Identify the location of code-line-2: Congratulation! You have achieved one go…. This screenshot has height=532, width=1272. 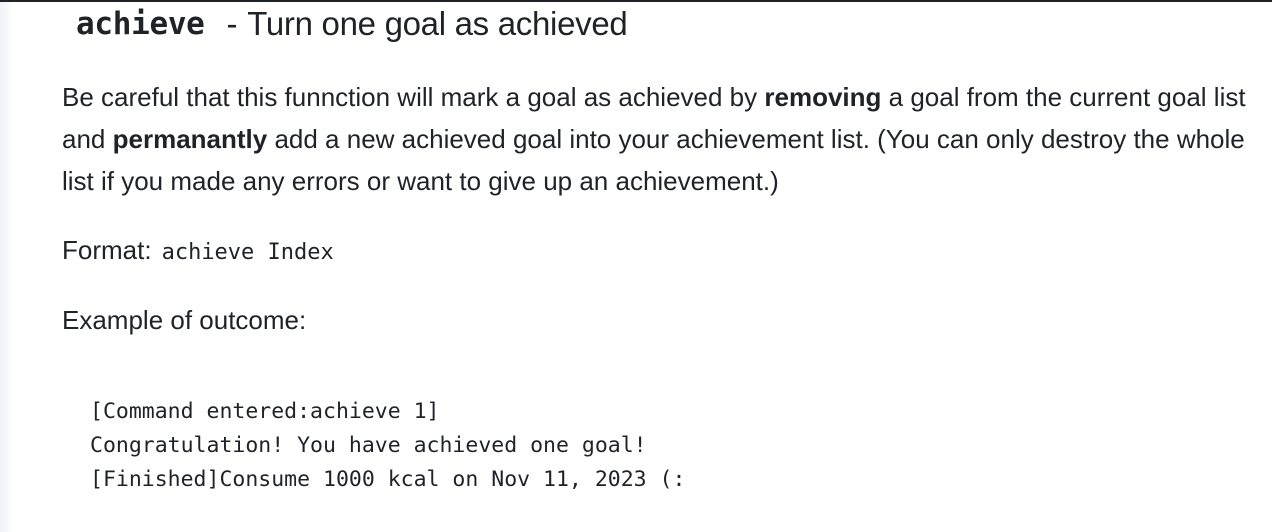
(368, 445).